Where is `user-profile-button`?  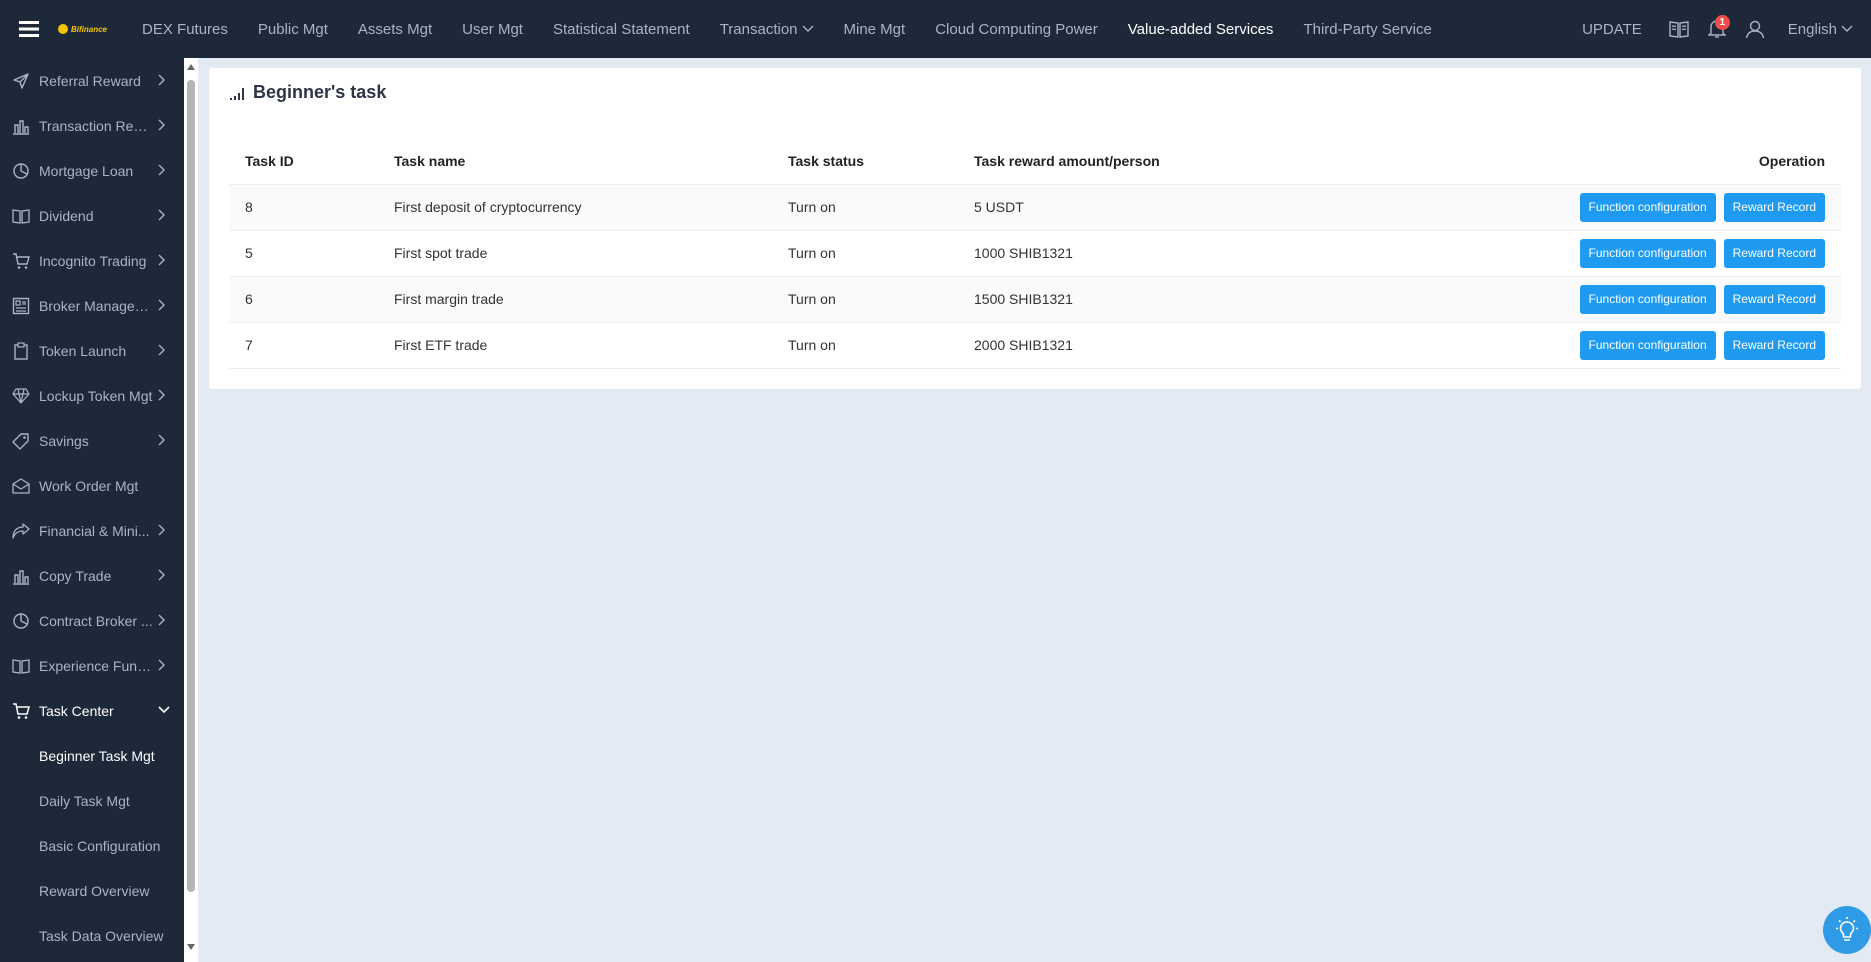
user-profile-button is located at coordinates (1755, 29).